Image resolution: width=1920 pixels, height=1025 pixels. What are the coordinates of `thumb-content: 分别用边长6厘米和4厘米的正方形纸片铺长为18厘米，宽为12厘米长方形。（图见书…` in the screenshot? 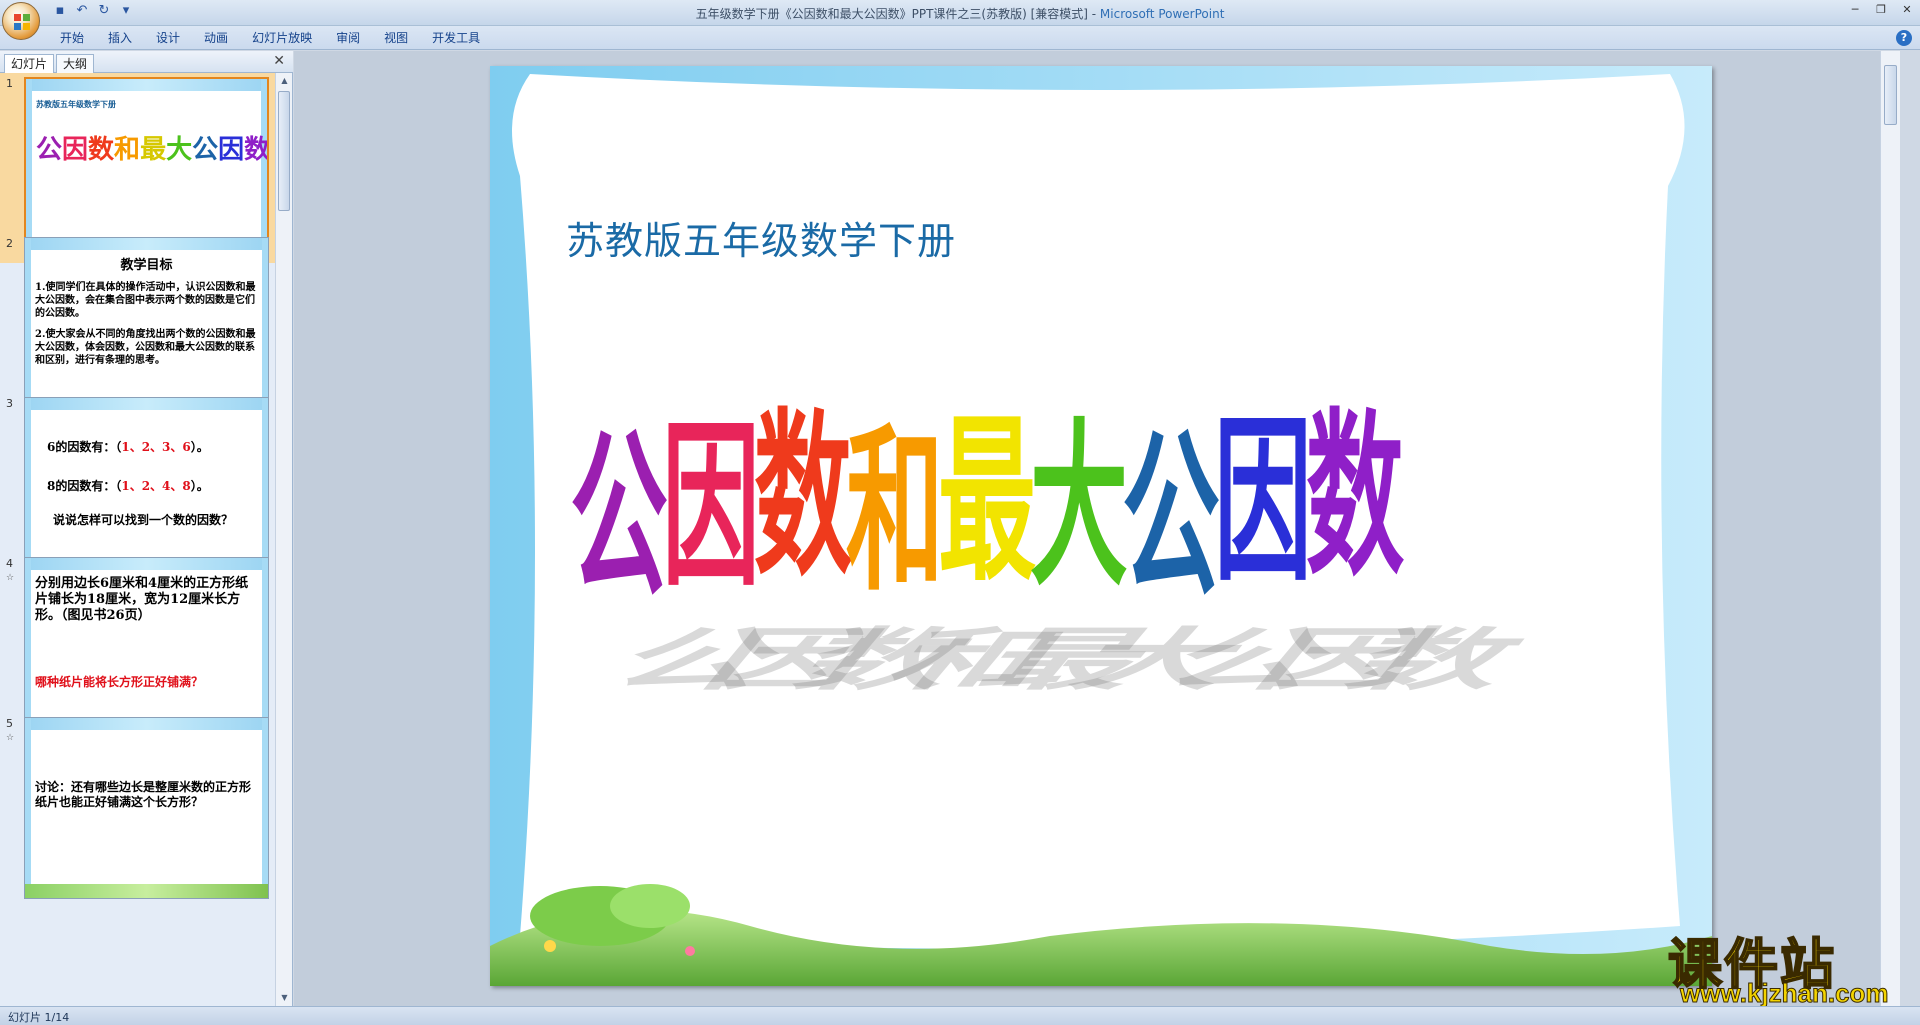 It's located at (146, 647).